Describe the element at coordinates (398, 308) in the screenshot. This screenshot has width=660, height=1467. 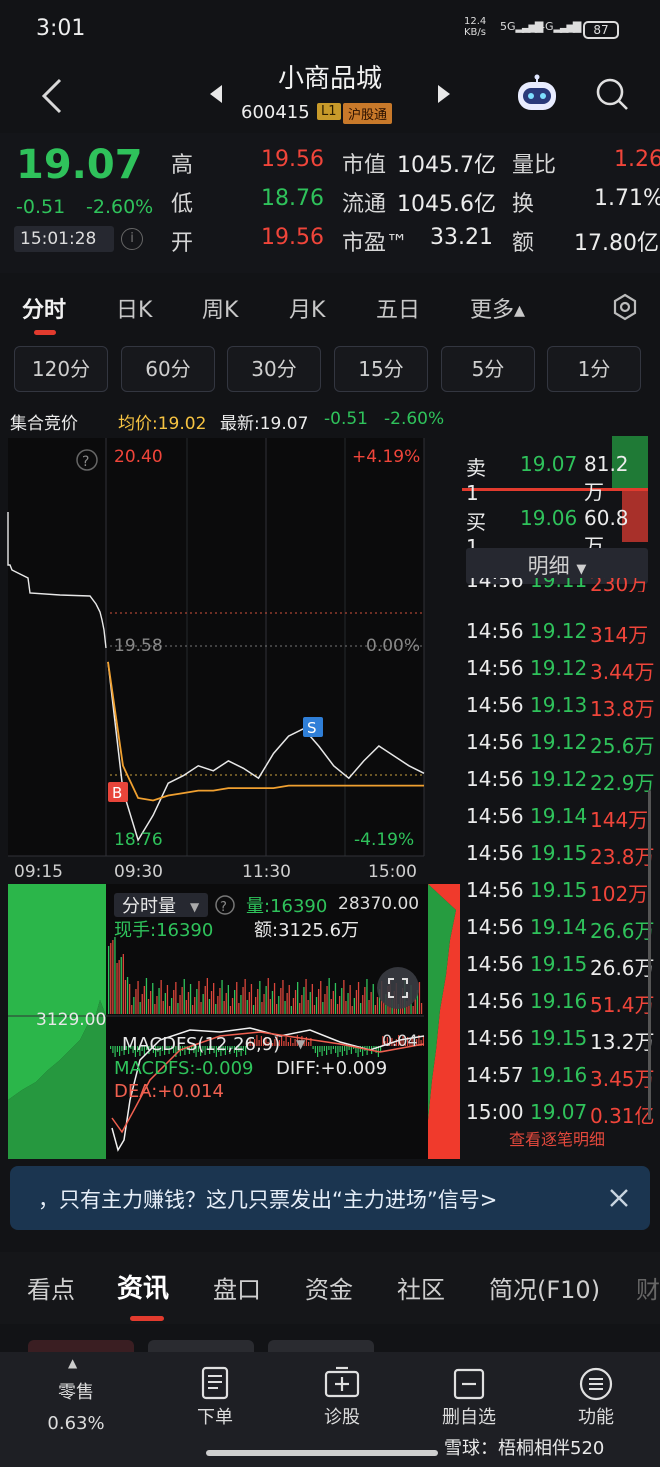
I see `tab-five-day: 五日` at that location.